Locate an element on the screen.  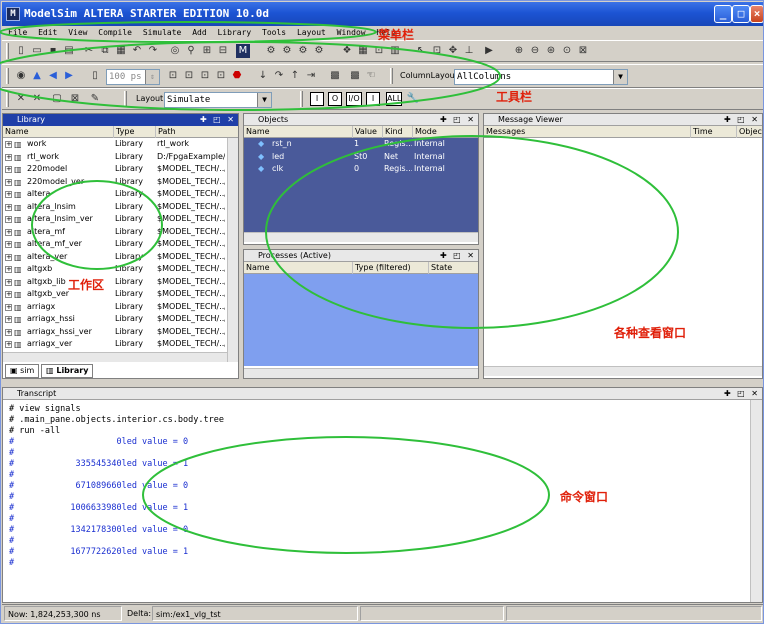
toolbar-annotation: 工具栏 is located at coordinates (514, 97).